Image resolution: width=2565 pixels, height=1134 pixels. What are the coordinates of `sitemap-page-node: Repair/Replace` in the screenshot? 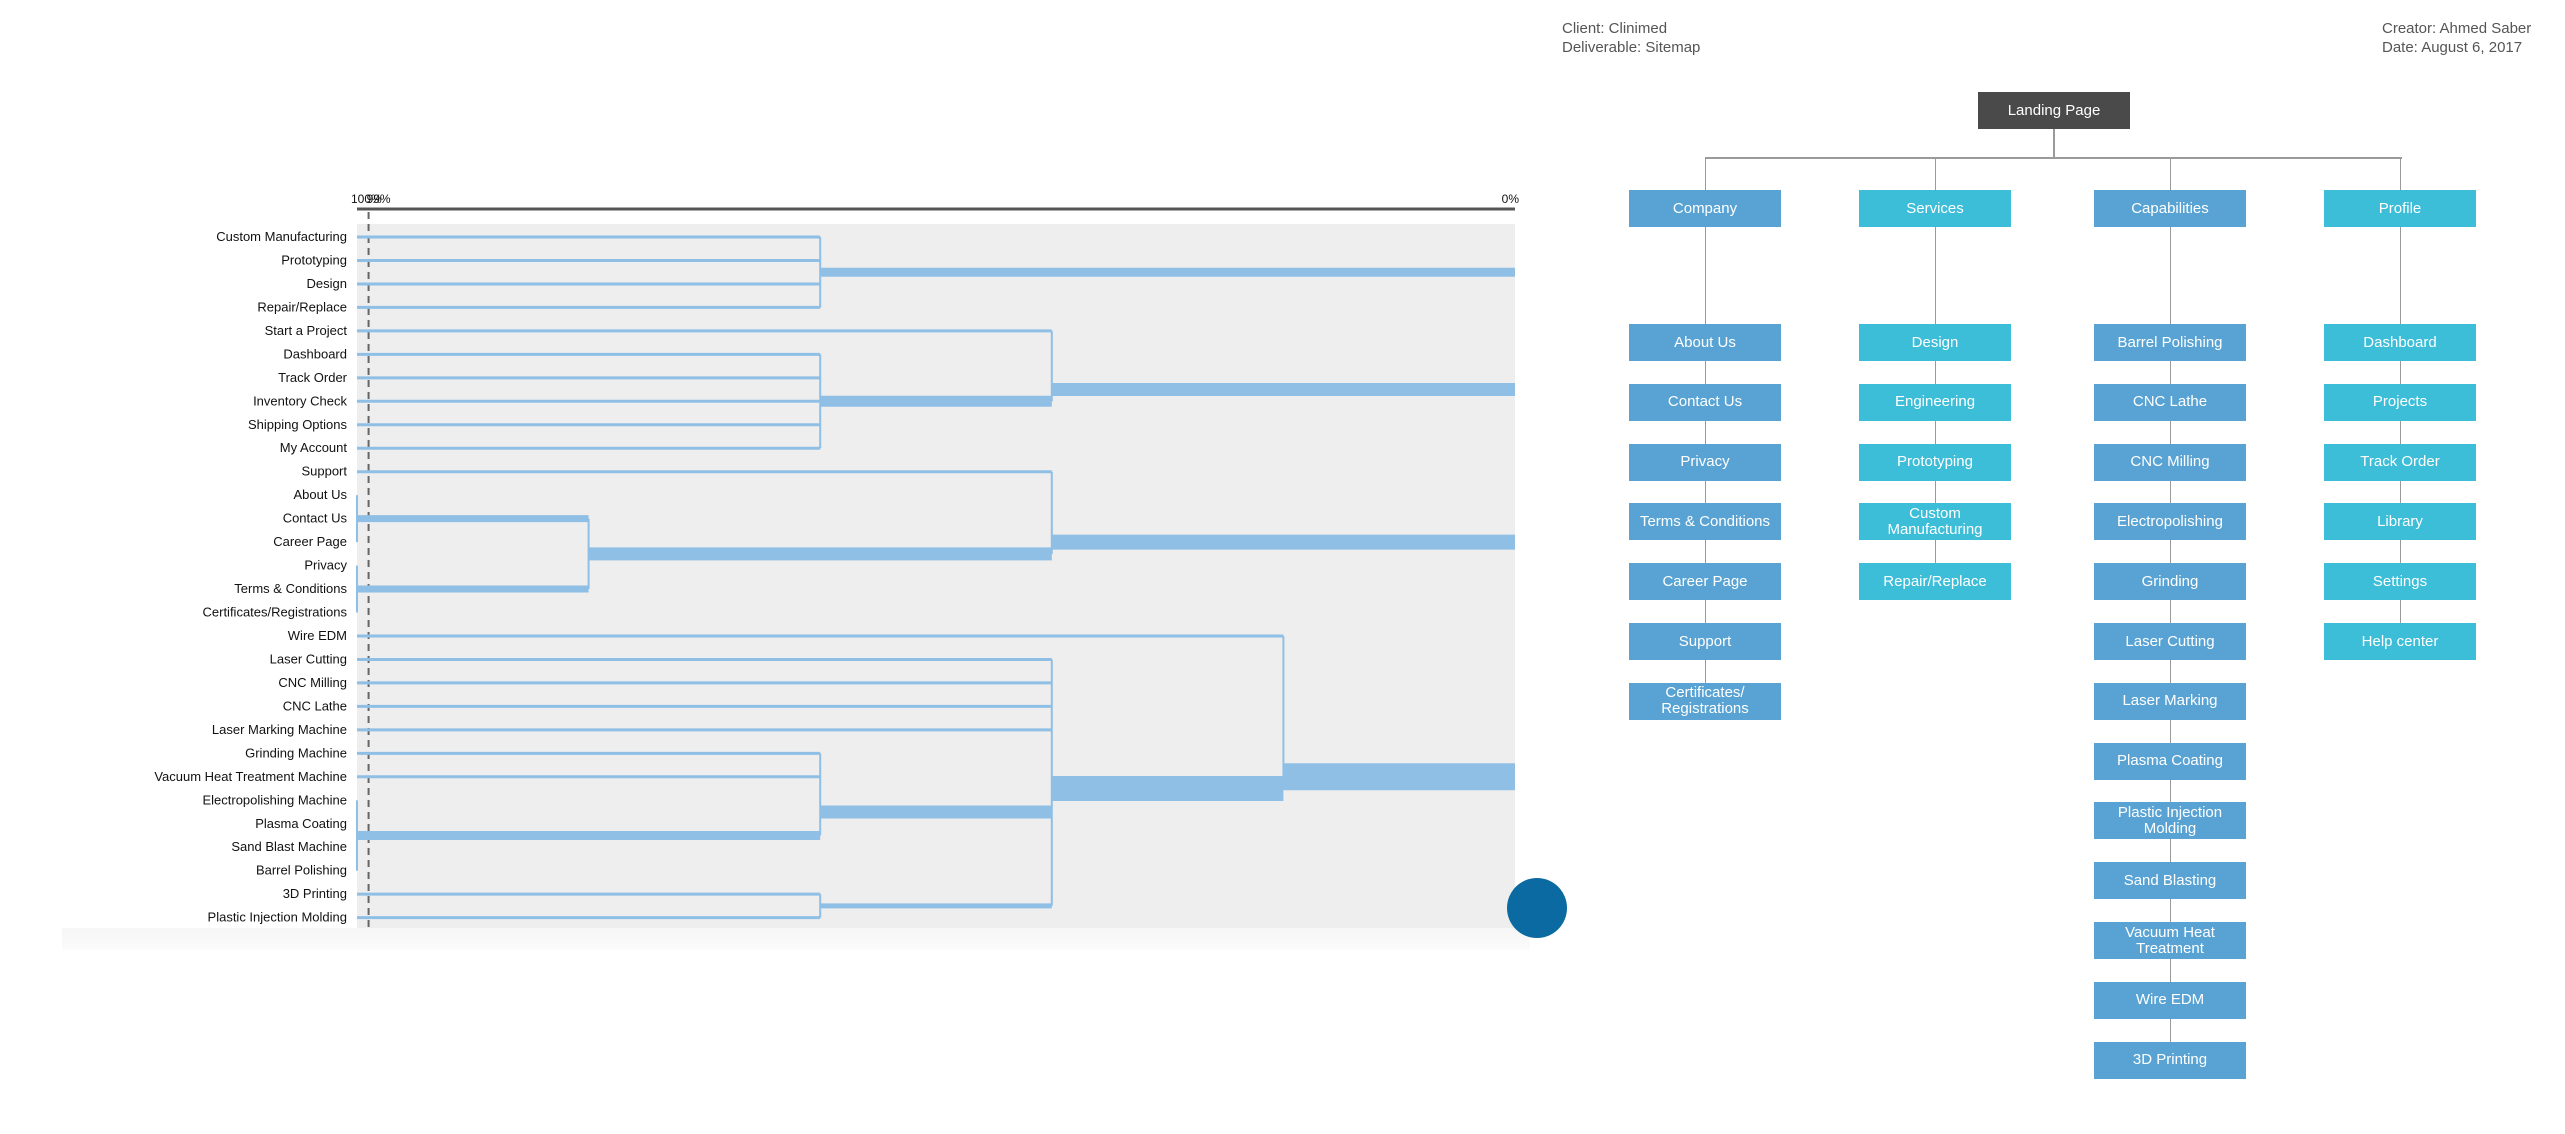 It's located at (1935, 582).